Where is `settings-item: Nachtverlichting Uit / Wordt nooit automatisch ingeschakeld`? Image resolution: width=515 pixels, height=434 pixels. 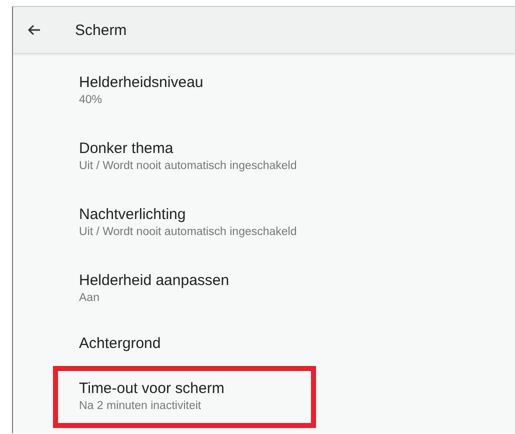 settings-item: Nachtverlichting Uit / Wordt nooit automatisch ingeschakeld is located at coordinates (184, 223).